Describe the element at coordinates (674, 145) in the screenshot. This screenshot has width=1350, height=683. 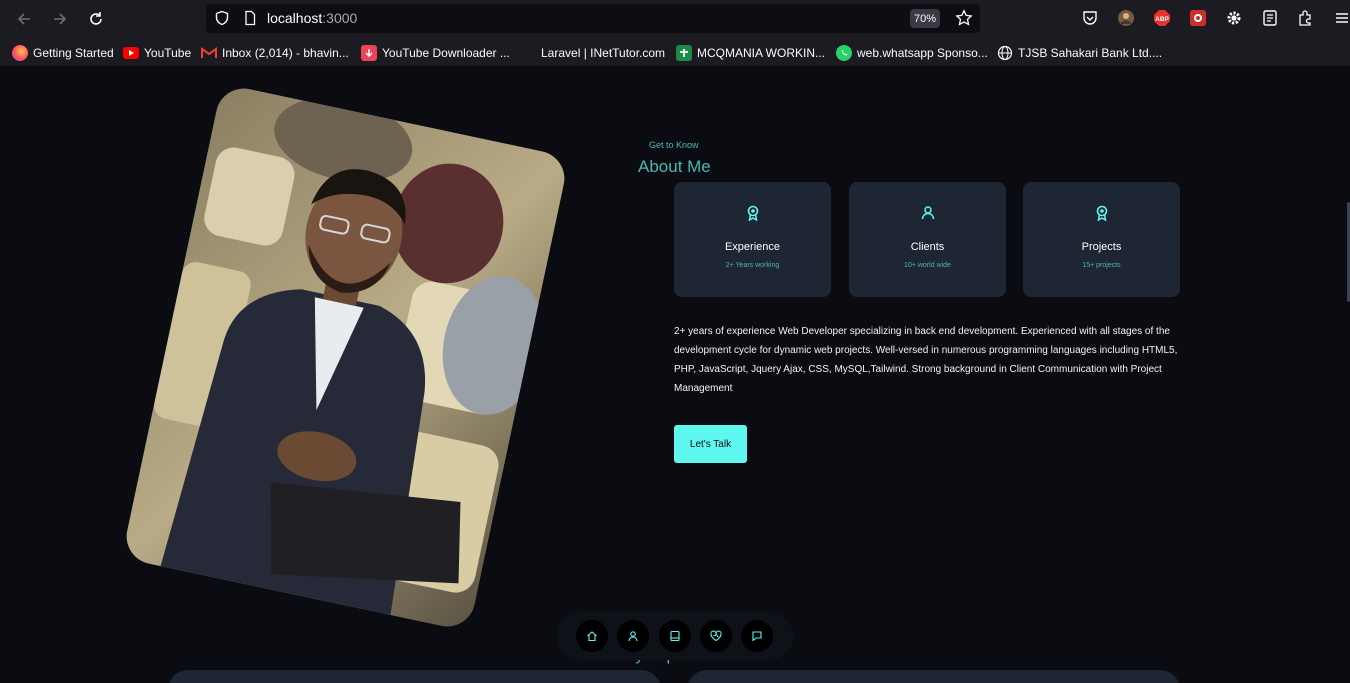
I see `section-subtitle: Get to Know` at that location.